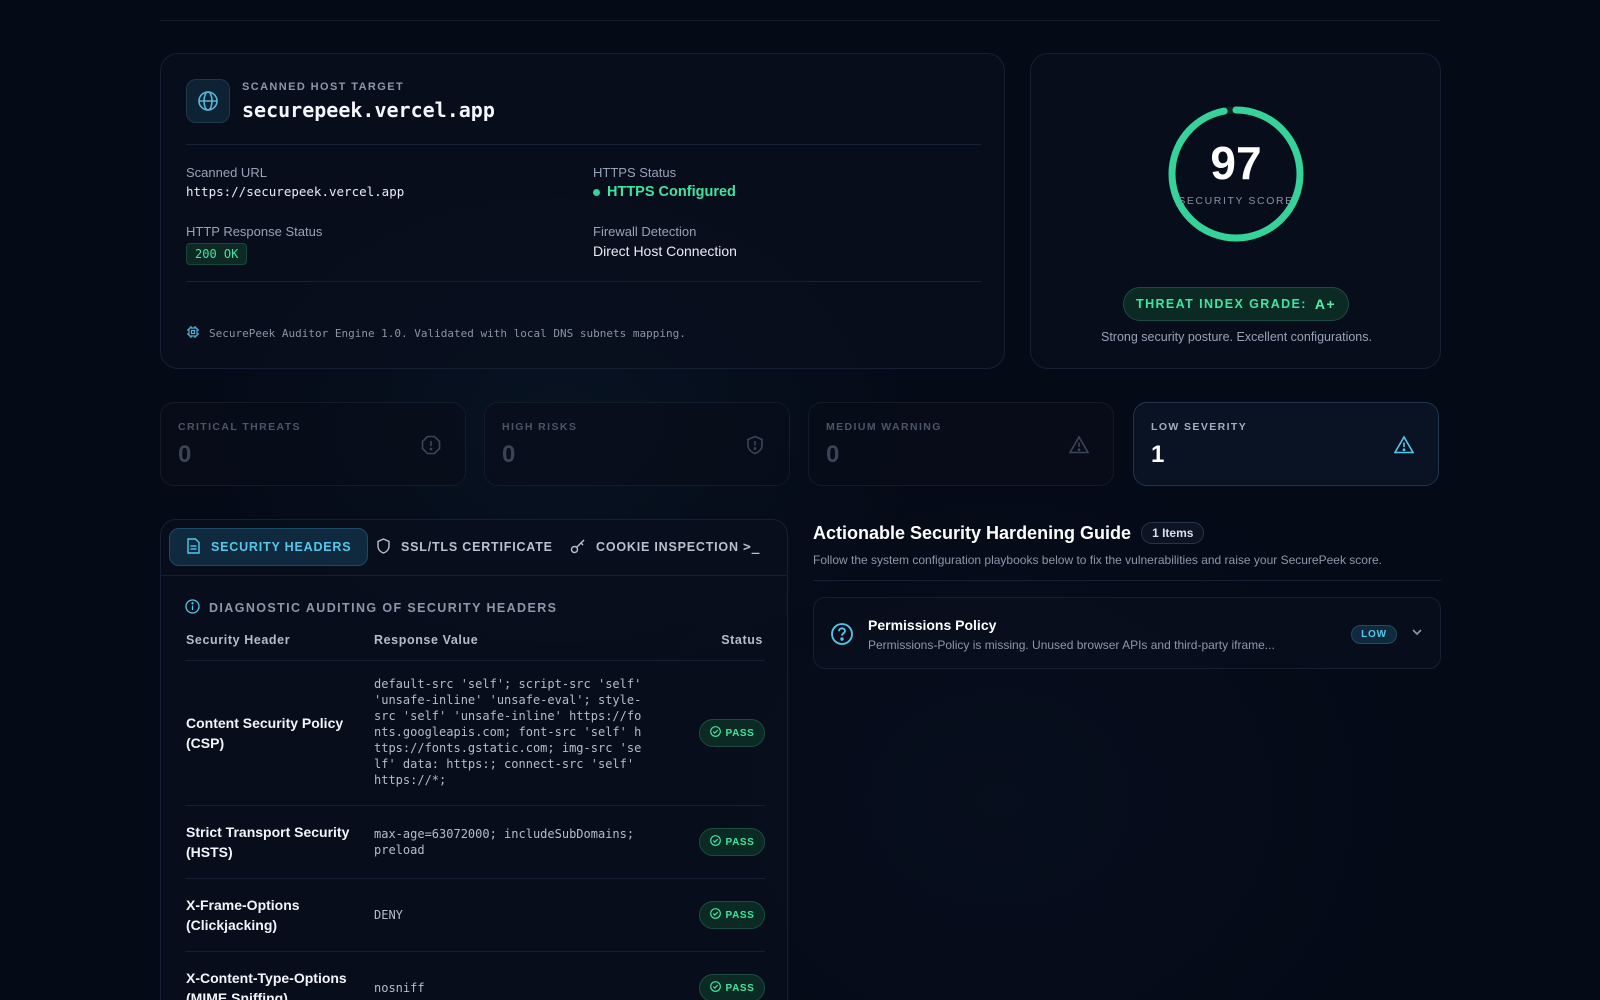  What do you see at coordinates (842, 636) in the screenshot?
I see `help-circle-icon` at bounding box center [842, 636].